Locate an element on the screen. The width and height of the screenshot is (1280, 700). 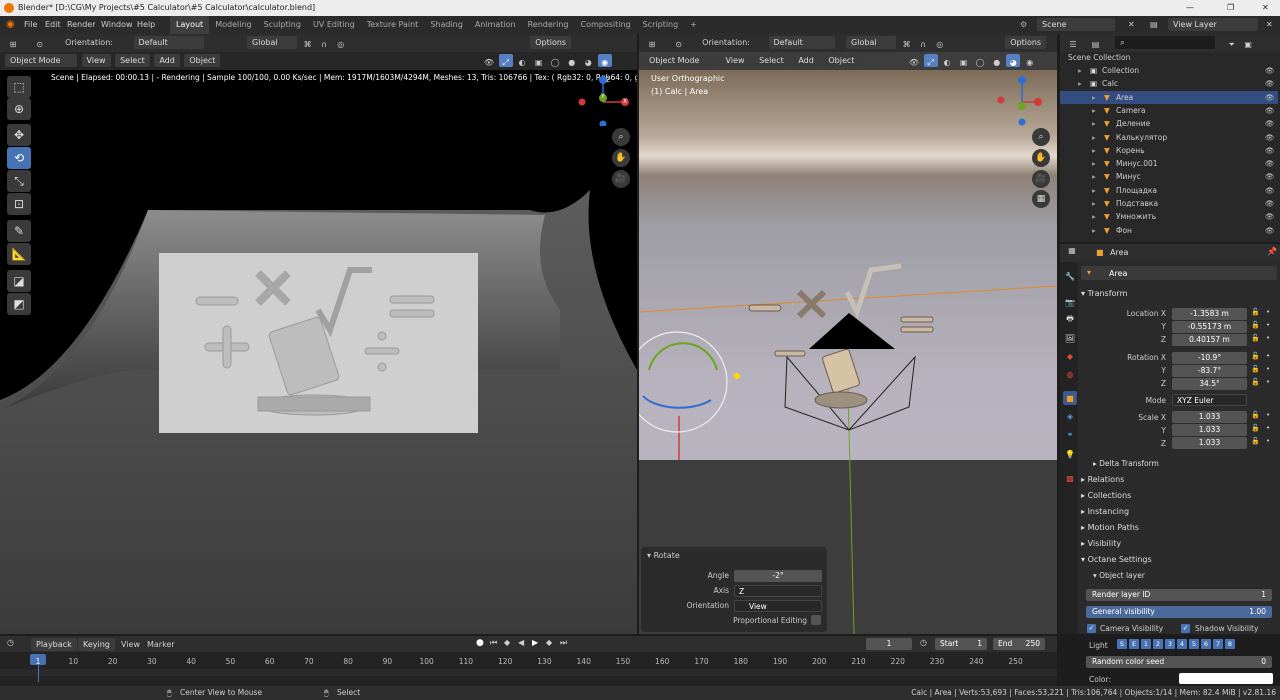
close-icon: ✕ is located at coordinates (1265, 8).